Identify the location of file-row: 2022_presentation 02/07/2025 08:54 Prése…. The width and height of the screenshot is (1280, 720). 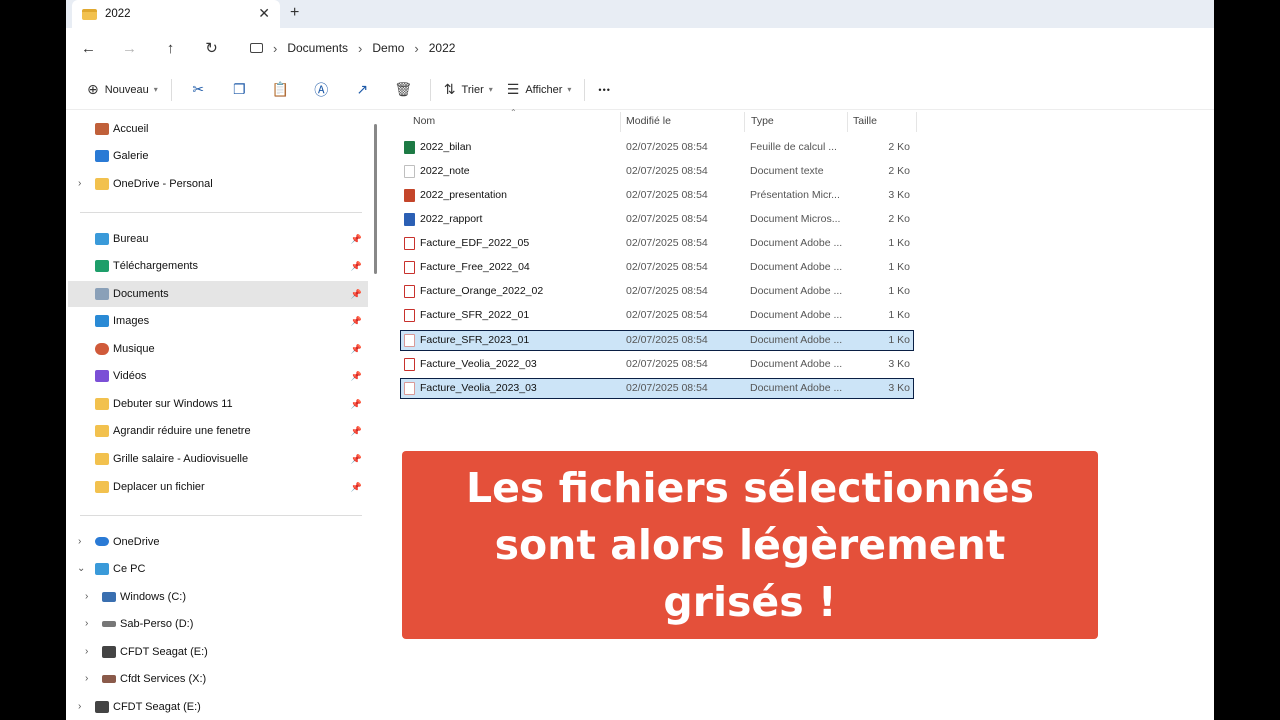
(657, 195).